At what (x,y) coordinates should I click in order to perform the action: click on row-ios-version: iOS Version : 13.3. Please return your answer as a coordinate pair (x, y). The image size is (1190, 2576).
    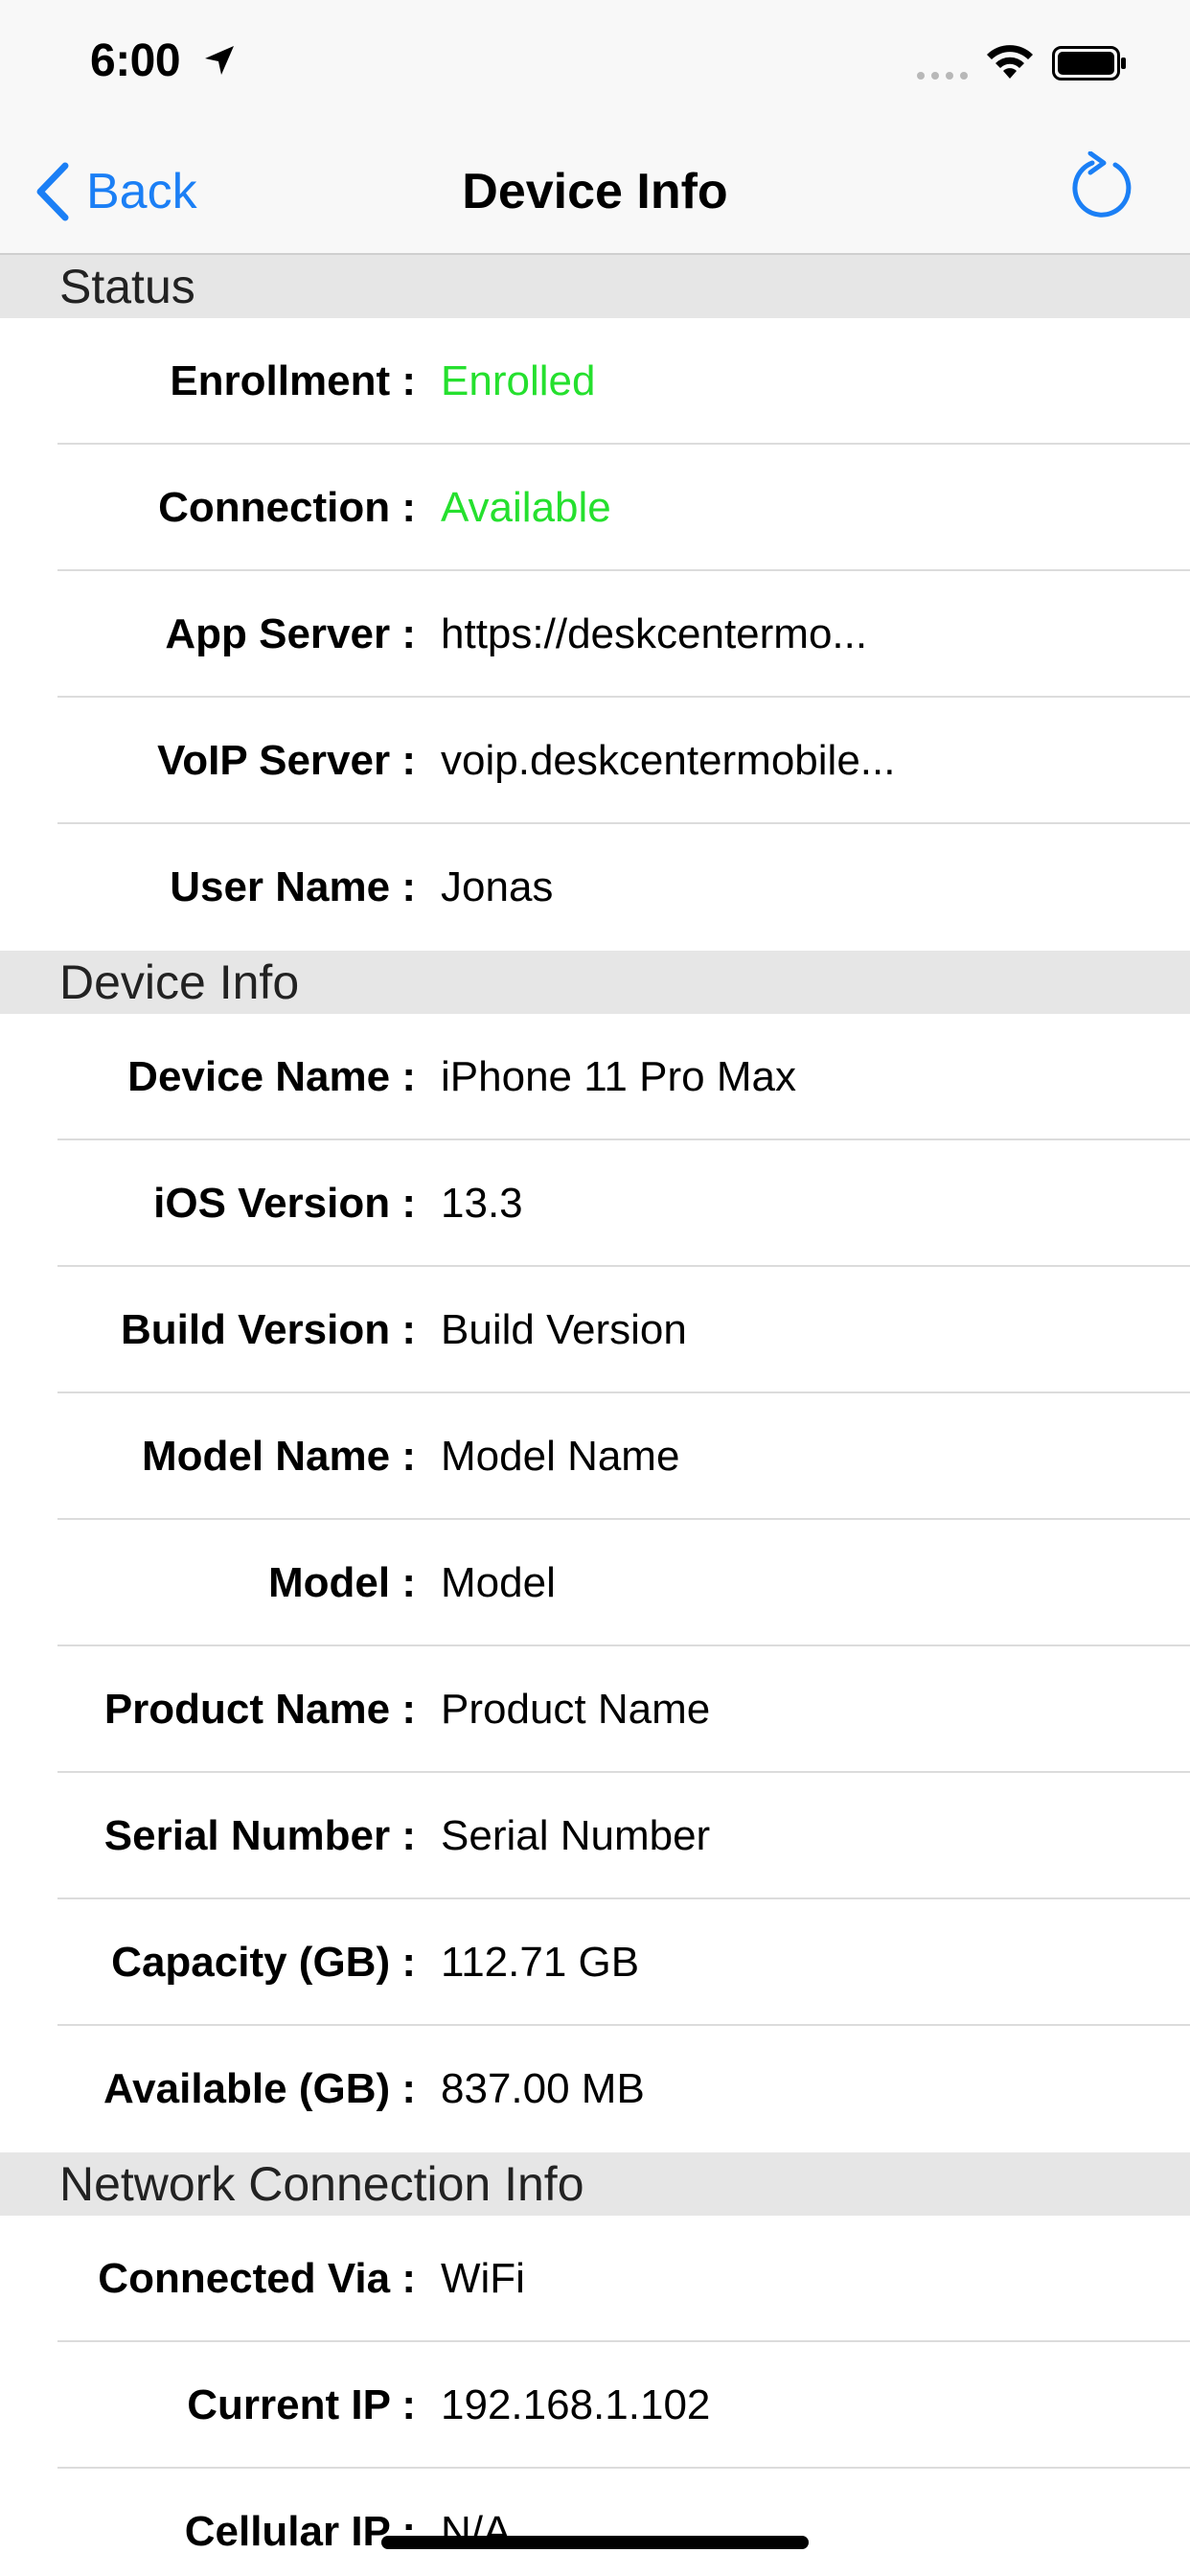
    Looking at the image, I should click on (595, 1203).